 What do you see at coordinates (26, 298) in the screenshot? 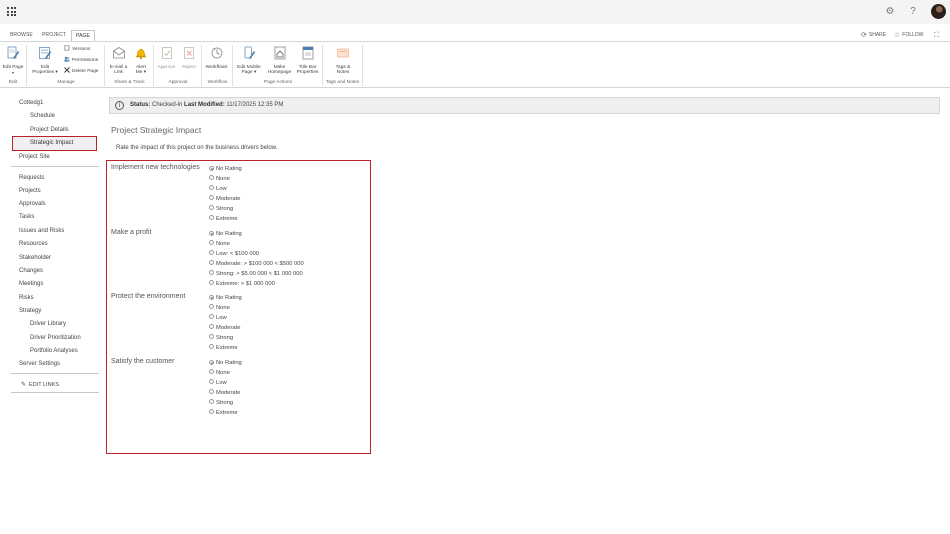
I see `nav-risks: Risks` at bounding box center [26, 298].